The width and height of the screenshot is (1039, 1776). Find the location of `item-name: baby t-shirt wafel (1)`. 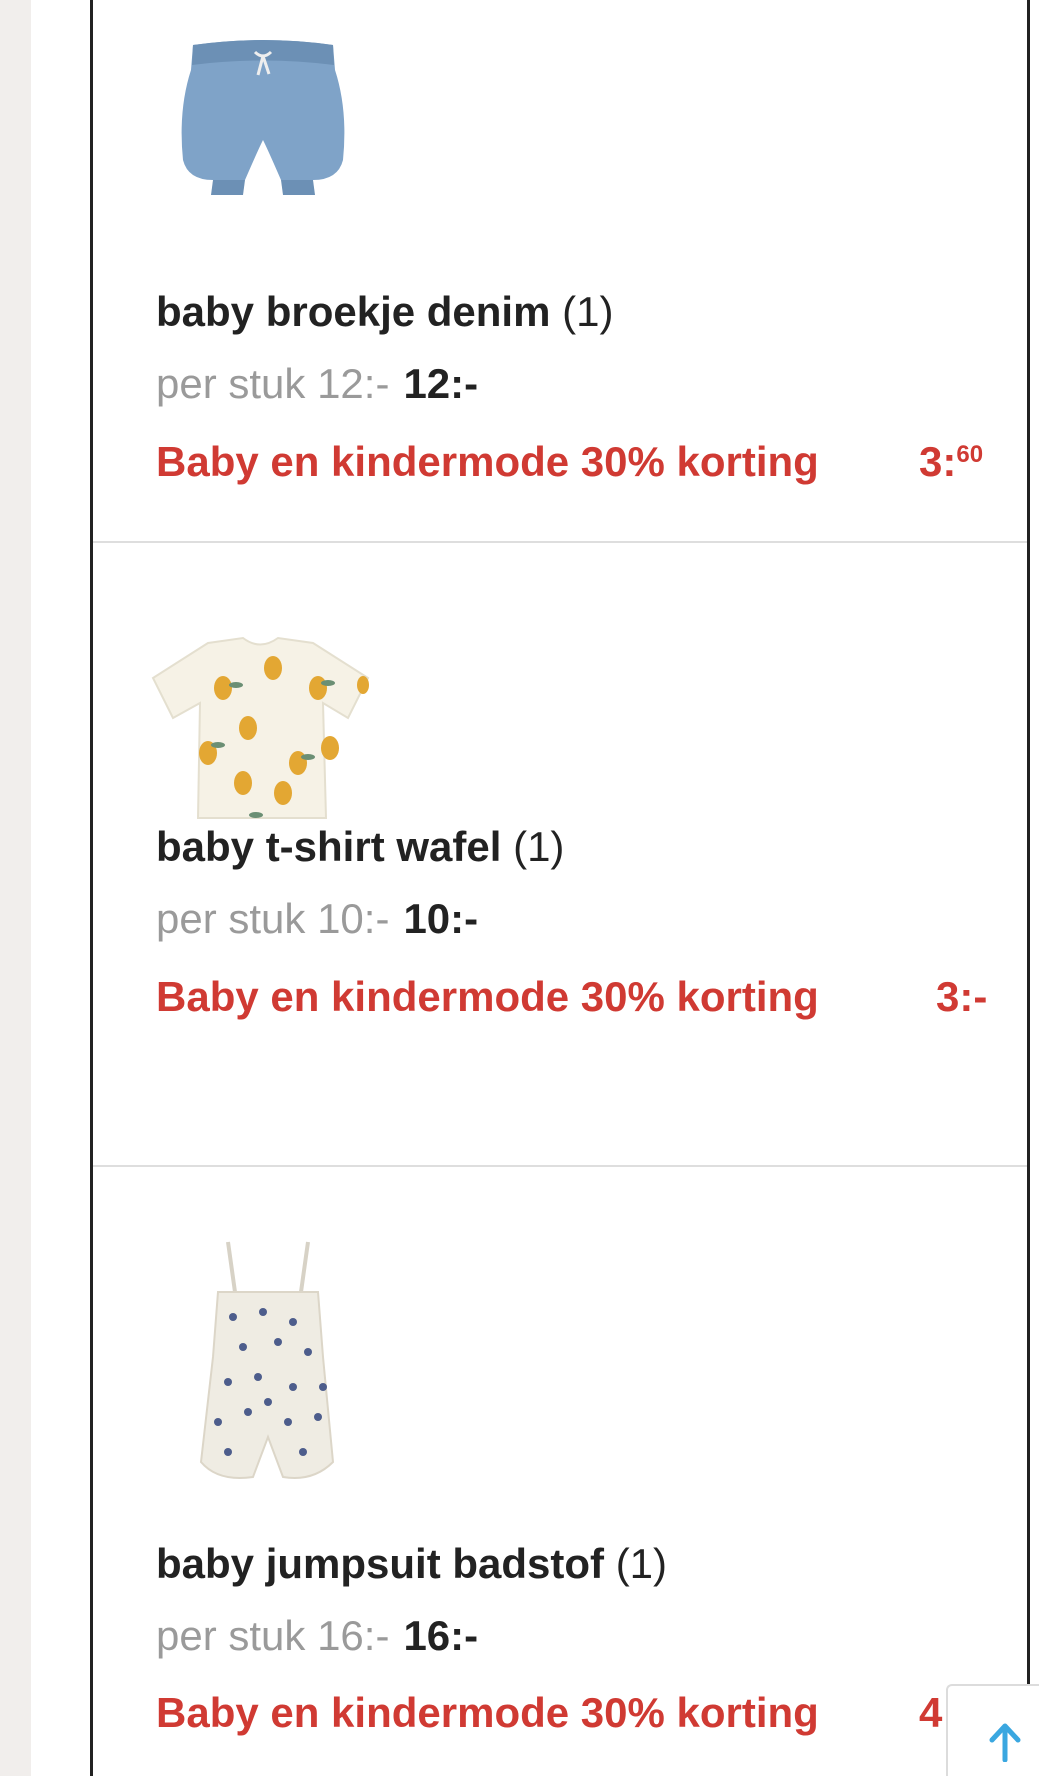

item-name: baby t-shirt wafel (1) is located at coordinates (360, 846).